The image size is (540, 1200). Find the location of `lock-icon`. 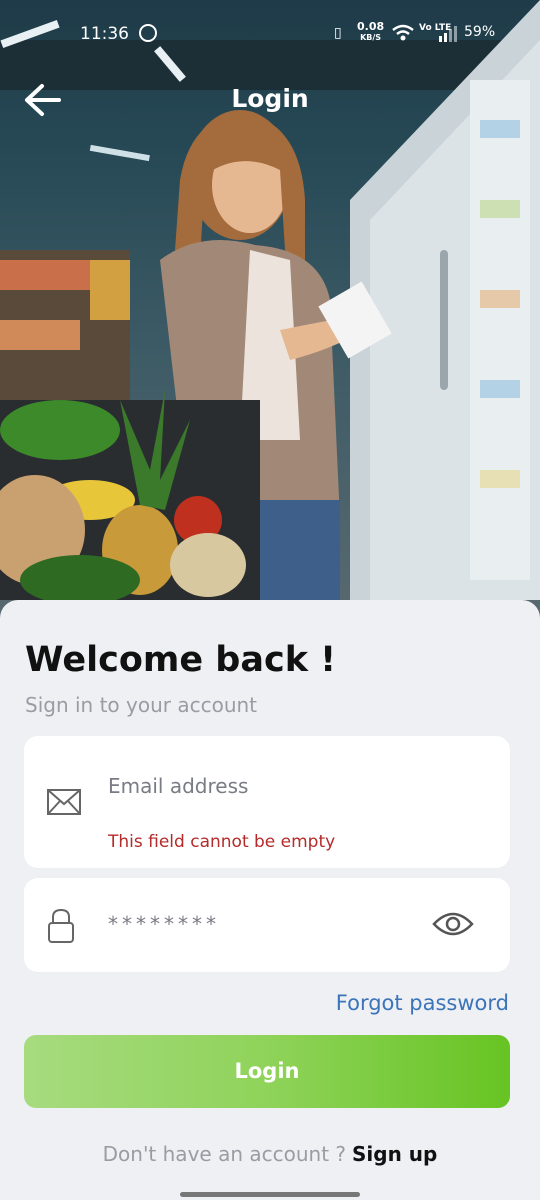

lock-icon is located at coordinates (61, 925).